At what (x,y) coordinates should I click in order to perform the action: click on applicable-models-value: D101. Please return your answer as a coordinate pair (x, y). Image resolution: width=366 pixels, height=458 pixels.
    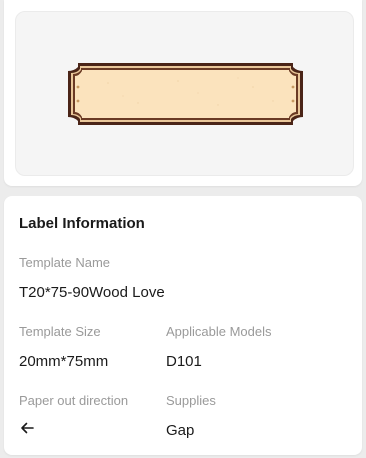
    Looking at the image, I should click on (184, 361).